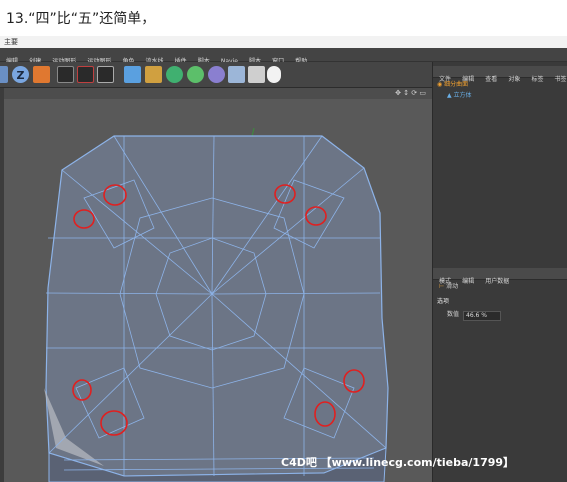  What do you see at coordinates (274, 74) in the screenshot?
I see `light-icon` at bounding box center [274, 74].